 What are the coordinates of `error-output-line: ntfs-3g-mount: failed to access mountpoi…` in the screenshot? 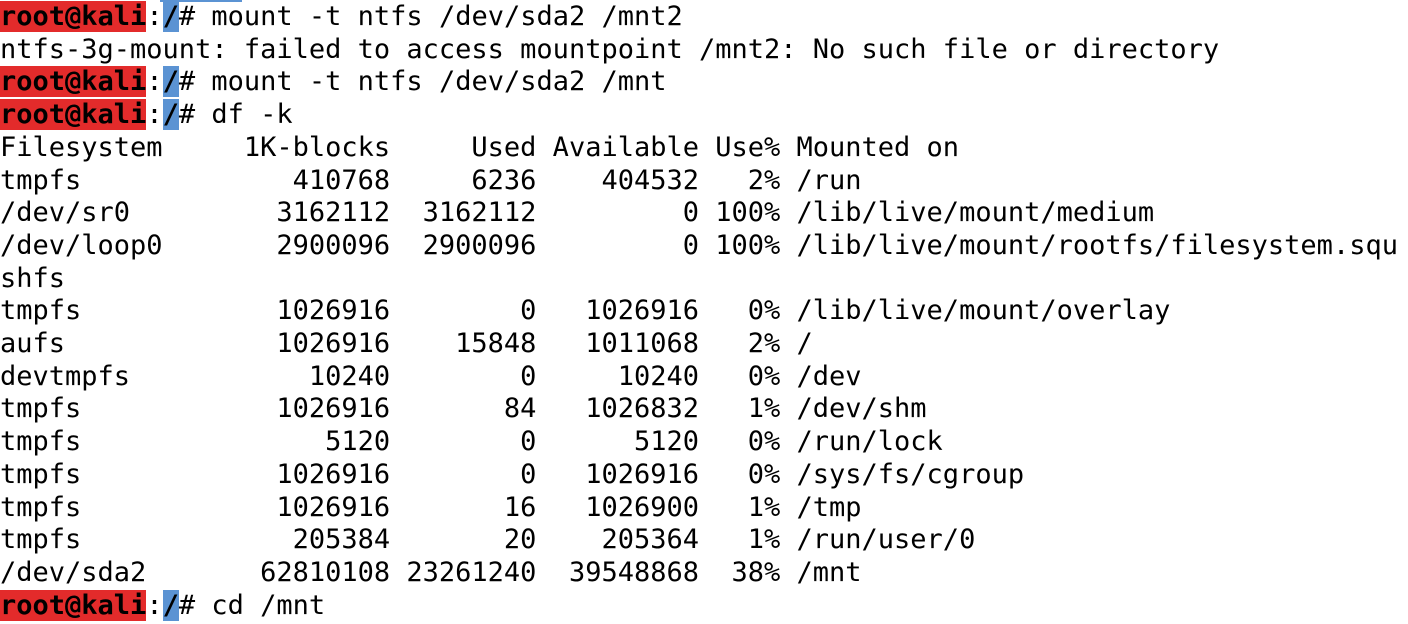 It's located at (610, 49).